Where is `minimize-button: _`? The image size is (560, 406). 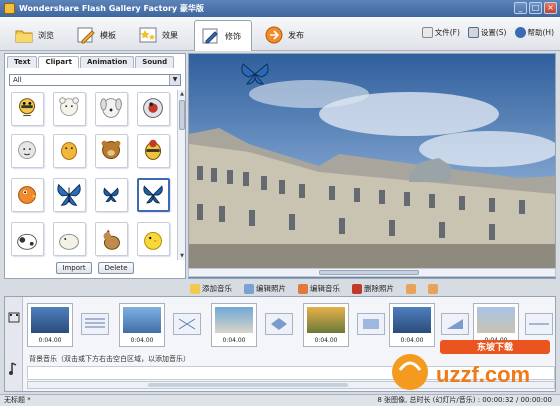 minimize-button: _ is located at coordinates (520, 8).